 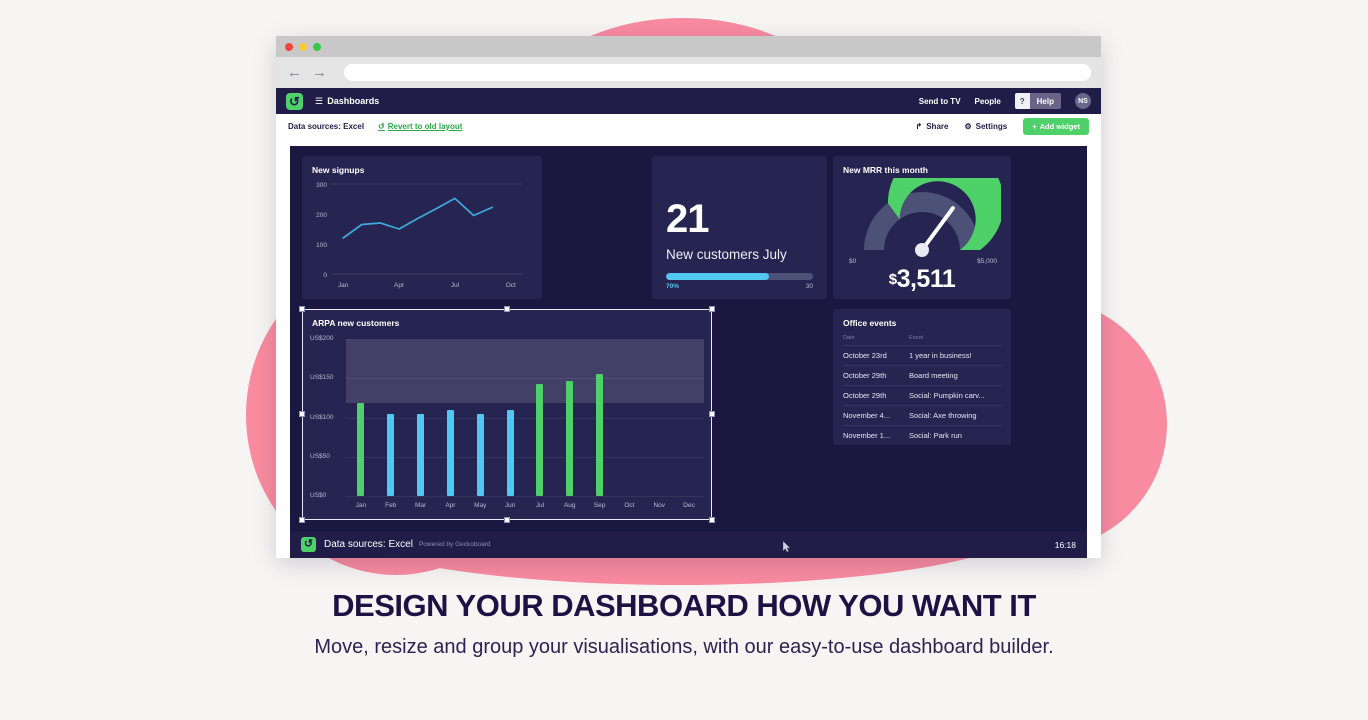 I want to click on table-header-row: Date Event, so click(x=922, y=340).